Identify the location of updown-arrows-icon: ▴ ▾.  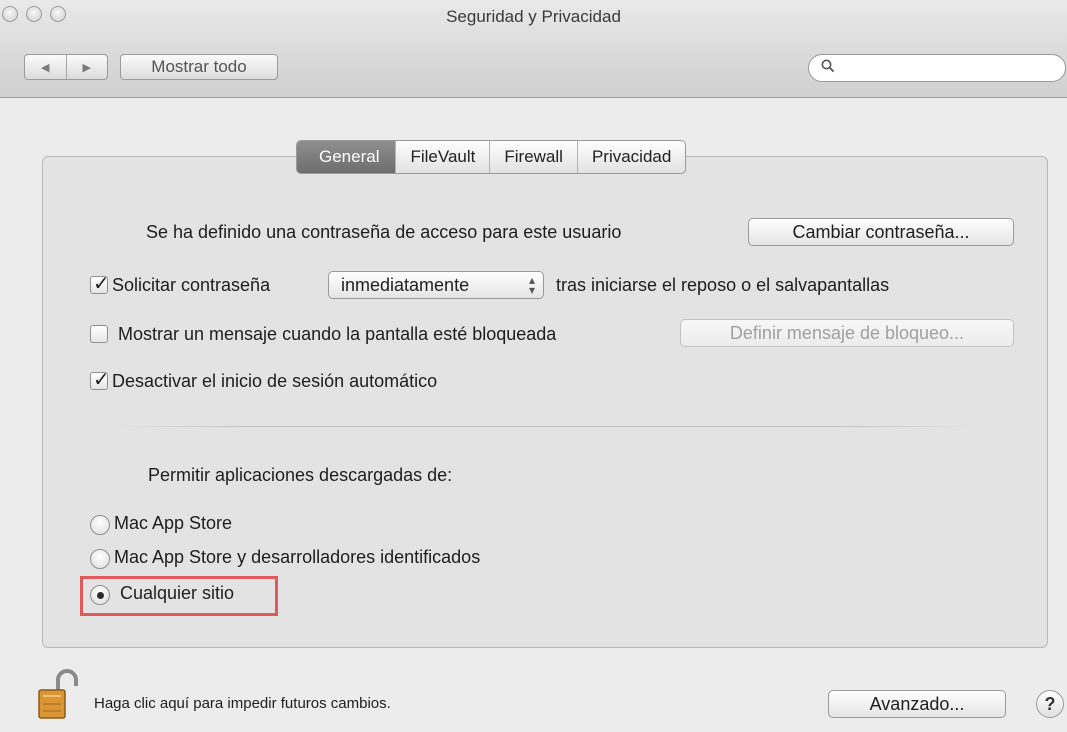
(531, 285).